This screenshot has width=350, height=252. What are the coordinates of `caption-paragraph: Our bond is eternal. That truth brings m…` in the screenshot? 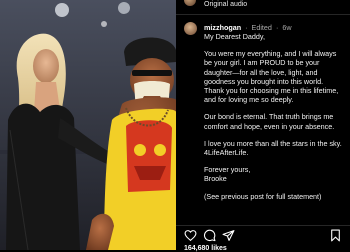 It's located at (269, 121).